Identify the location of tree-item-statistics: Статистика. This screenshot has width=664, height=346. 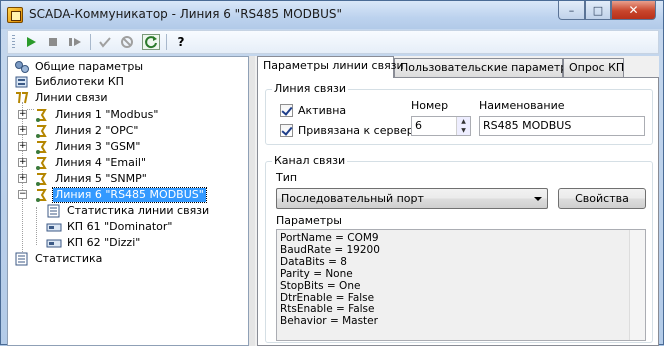
(59, 258).